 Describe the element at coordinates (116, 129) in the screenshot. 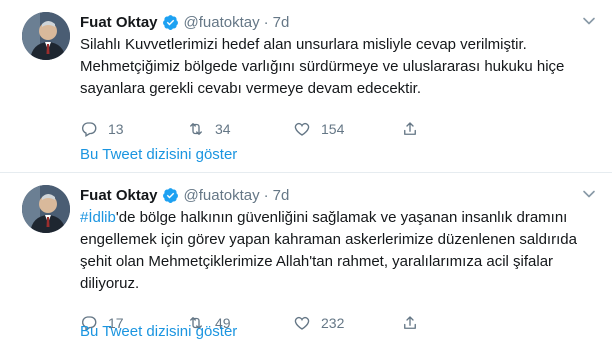

I see `reply-count: 13` at that location.